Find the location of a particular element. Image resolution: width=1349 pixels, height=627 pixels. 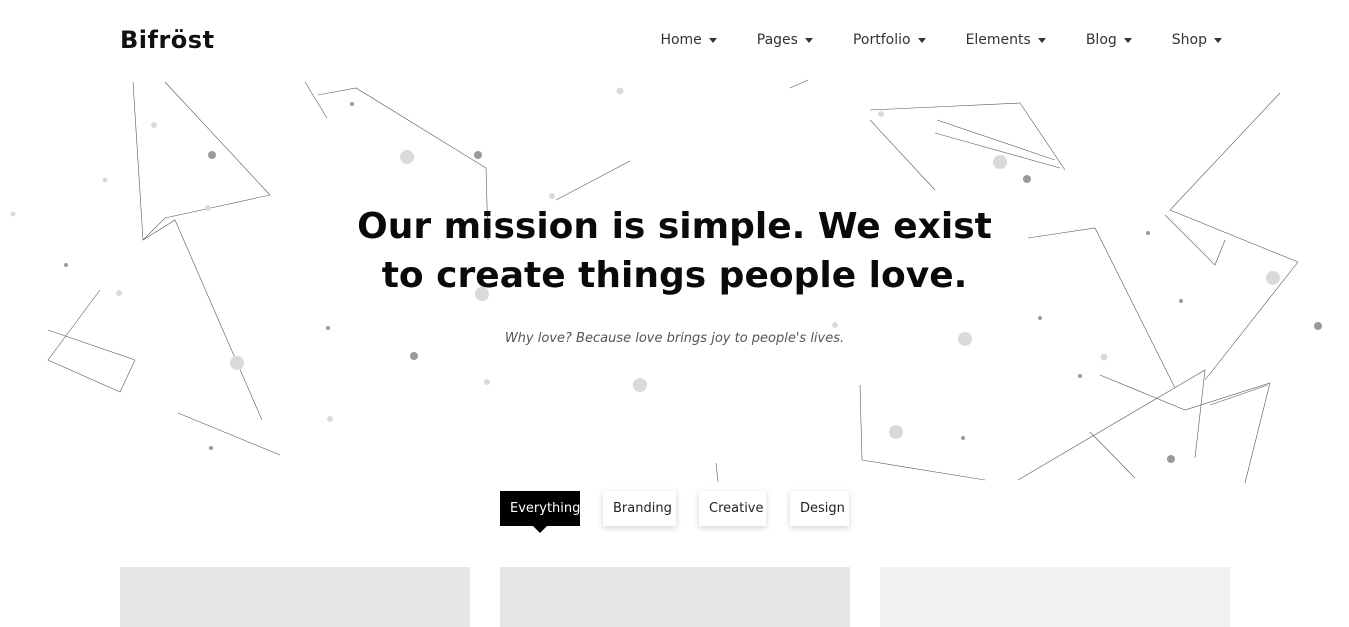

main-nav: Home Pages Portfolio Elements Blog Shop is located at coordinates (941, 40).